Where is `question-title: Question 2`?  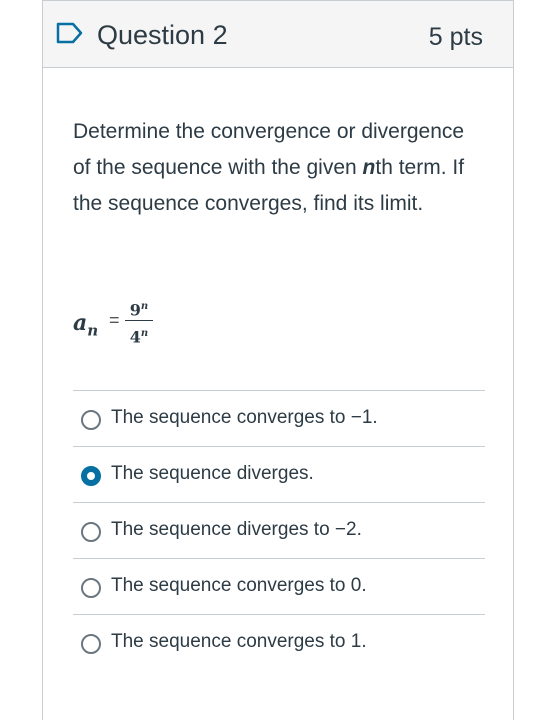
question-title: Question 2 is located at coordinates (162, 35).